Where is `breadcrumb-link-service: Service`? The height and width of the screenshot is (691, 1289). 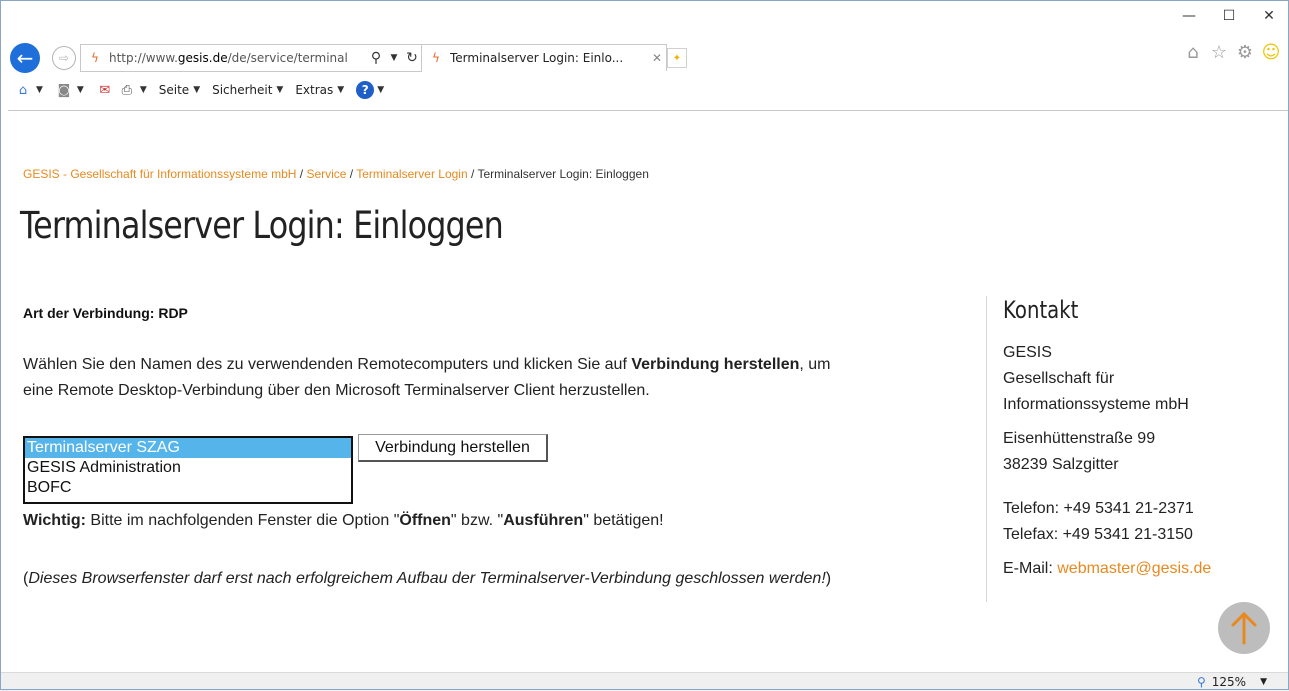 breadcrumb-link-service: Service is located at coordinates (326, 174).